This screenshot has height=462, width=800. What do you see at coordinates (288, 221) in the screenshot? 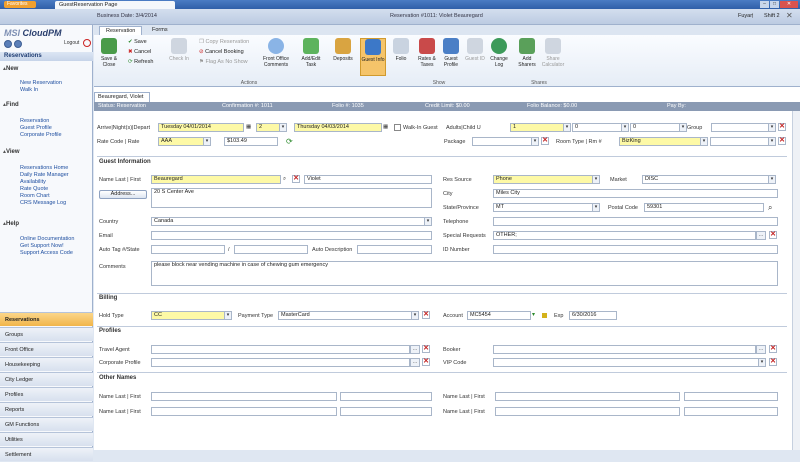
I see `country-select: Canada` at bounding box center [288, 221].